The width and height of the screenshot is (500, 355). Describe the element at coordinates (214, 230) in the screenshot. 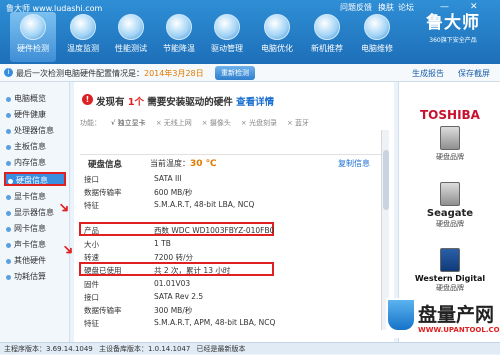

I see `info-value: 西数 WDC WD1003FBYZ-010FB0` at that location.